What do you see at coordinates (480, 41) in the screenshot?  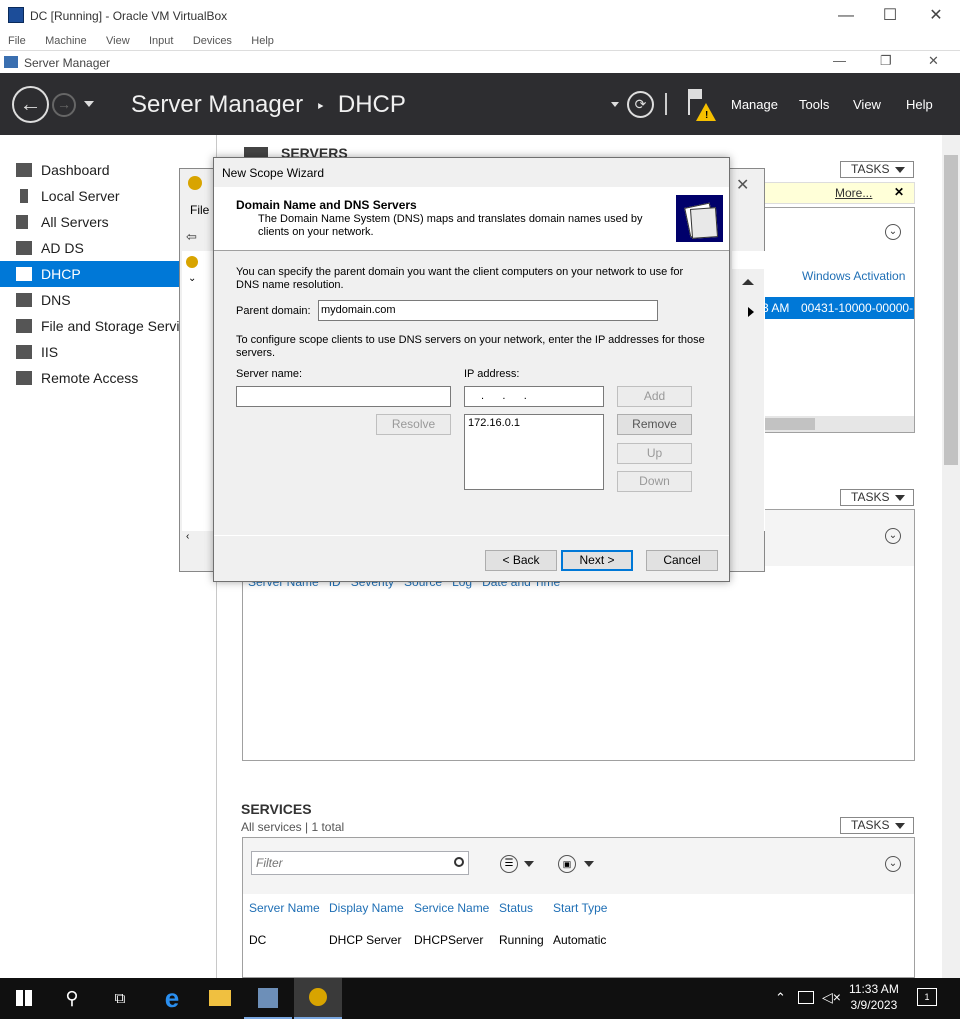 I see `virtualbox-menubar: File Machine View Input Devices Help` at bounding box center [480, 41].